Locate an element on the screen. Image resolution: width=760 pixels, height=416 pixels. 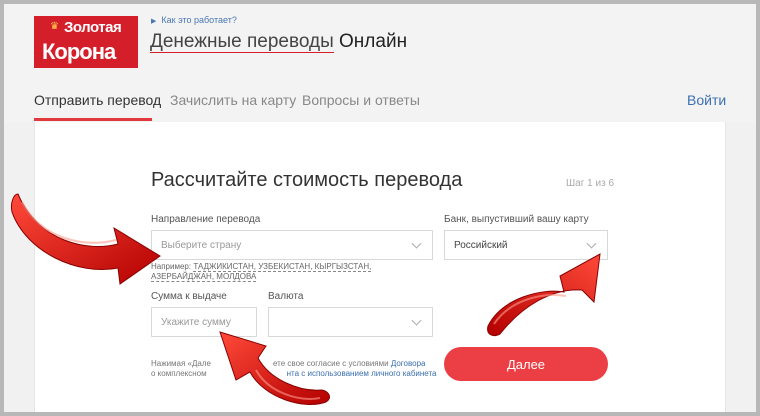
crown-icon: ♛ is located at coordinates (54, 26).